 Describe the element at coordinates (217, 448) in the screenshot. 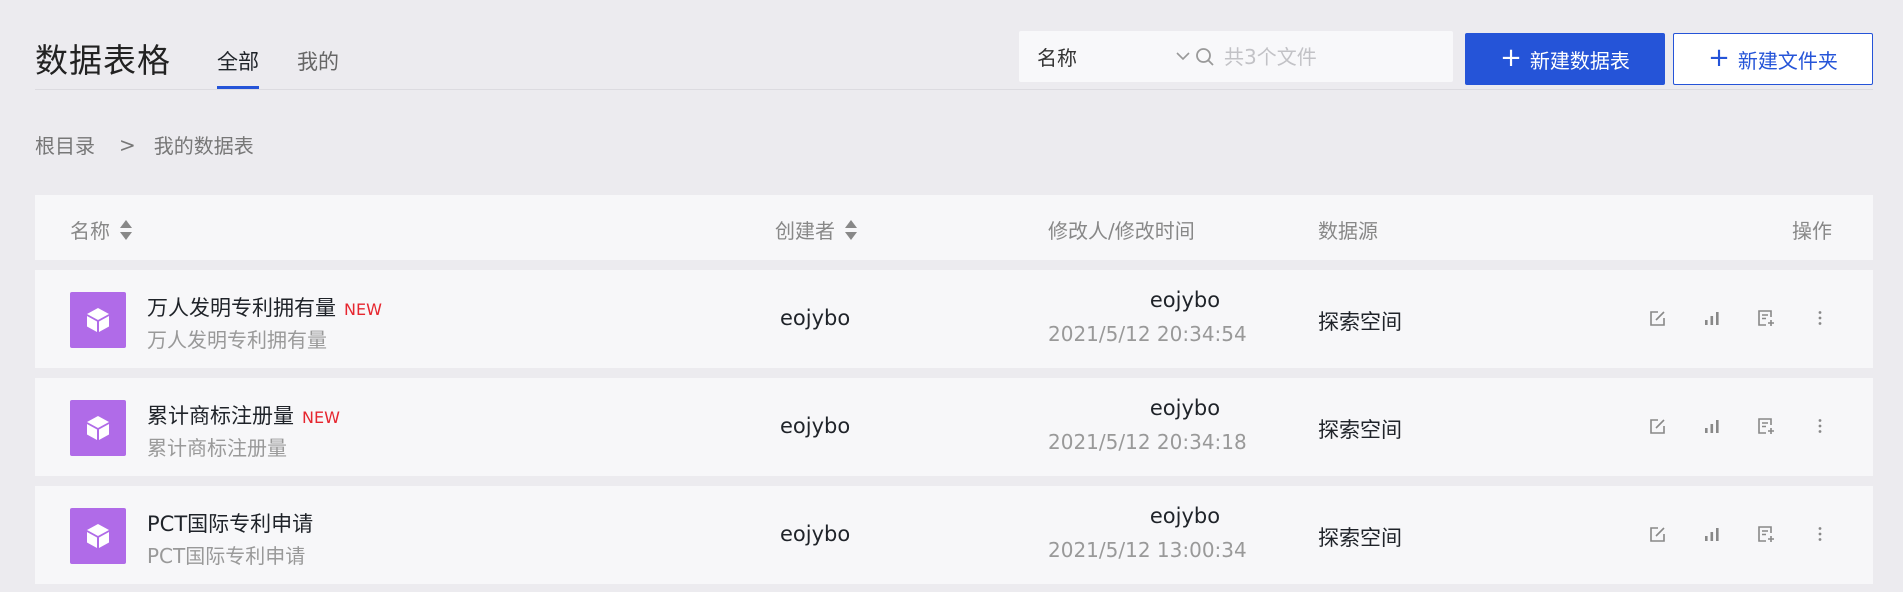

I see `row-subtitle: 累计商标注册量` at that location.